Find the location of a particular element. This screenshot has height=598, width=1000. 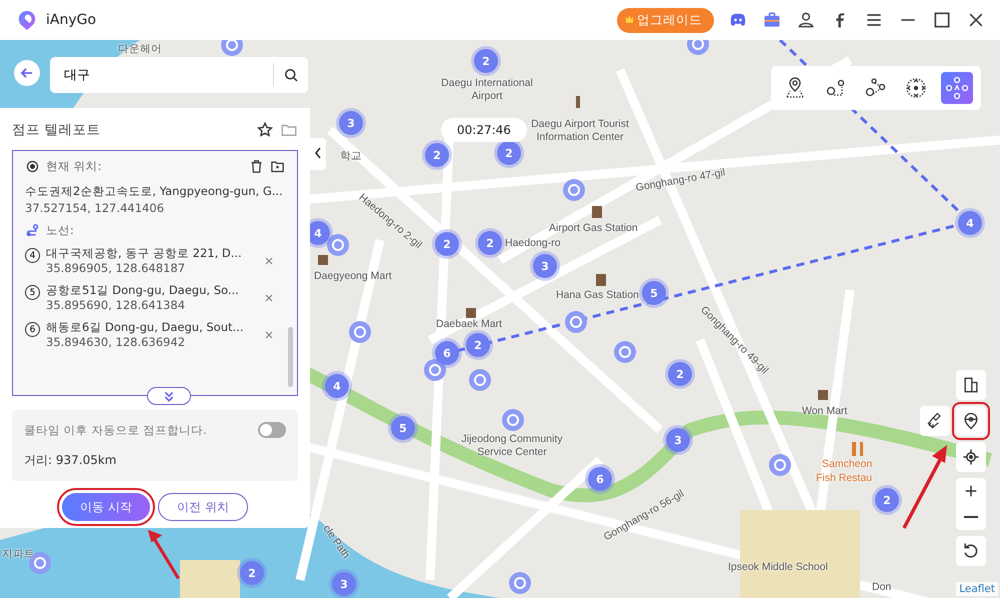

user-icon is located at coordinates (806, 20).